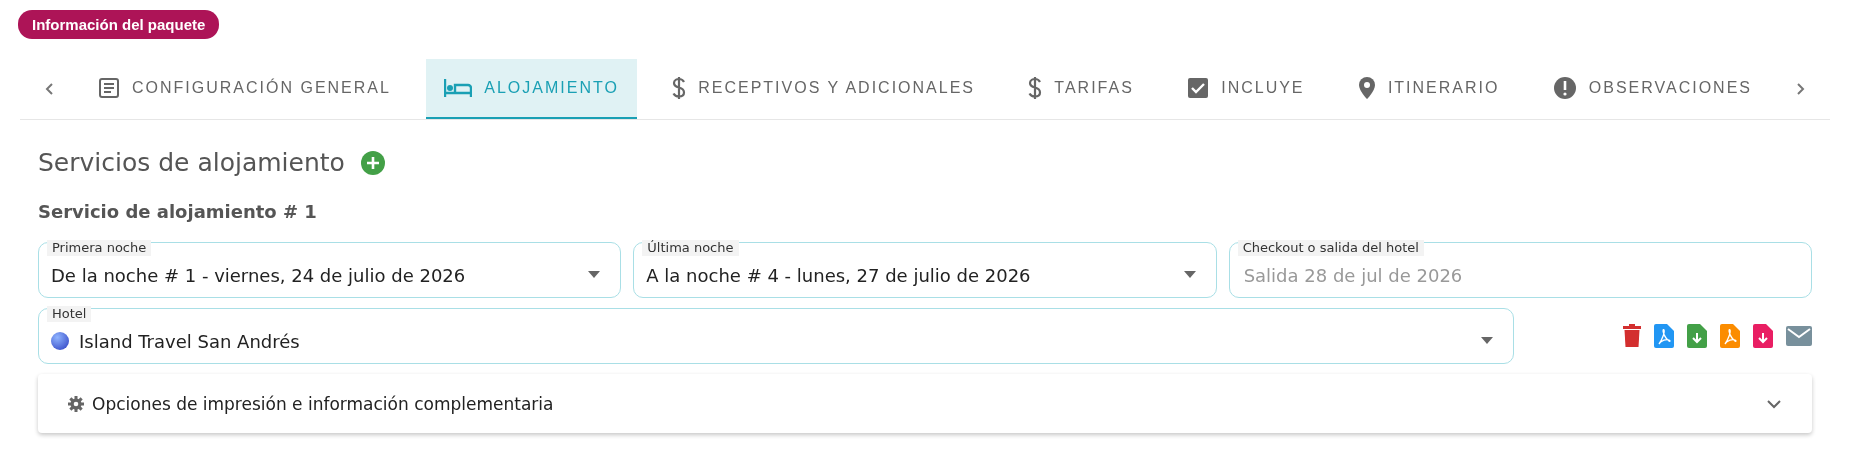  What do you see at coordinates (258, 275) in the screenshot?
I see `field-value: De la noche # 1 - viernes, 24 de julio de 2026` at bounding box center [258, 275].